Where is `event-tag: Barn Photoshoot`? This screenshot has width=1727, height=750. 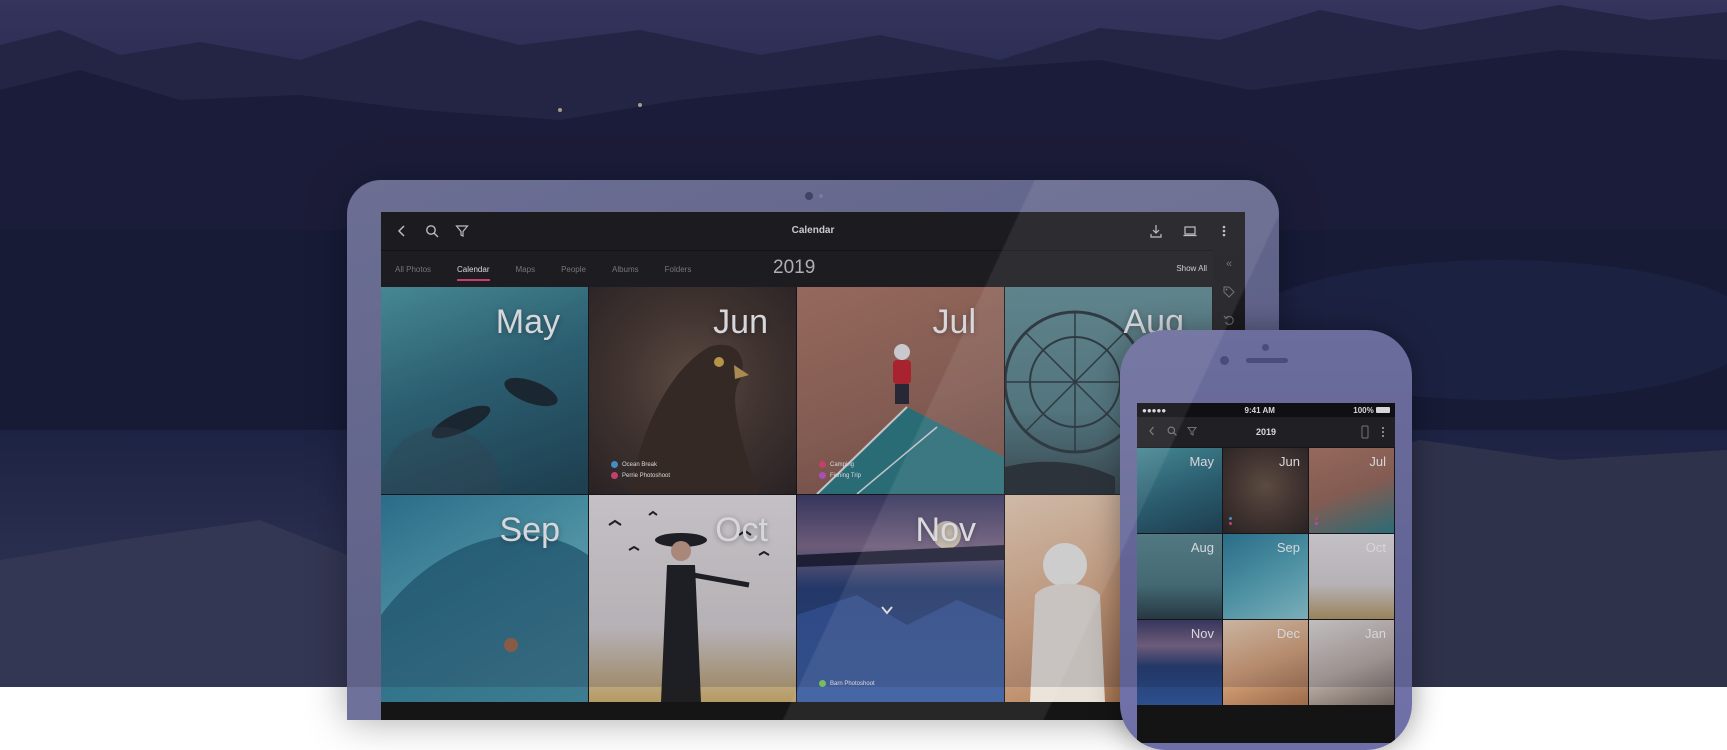 event-tag: Barn Photoshoot is located at coordinates (847, 684).